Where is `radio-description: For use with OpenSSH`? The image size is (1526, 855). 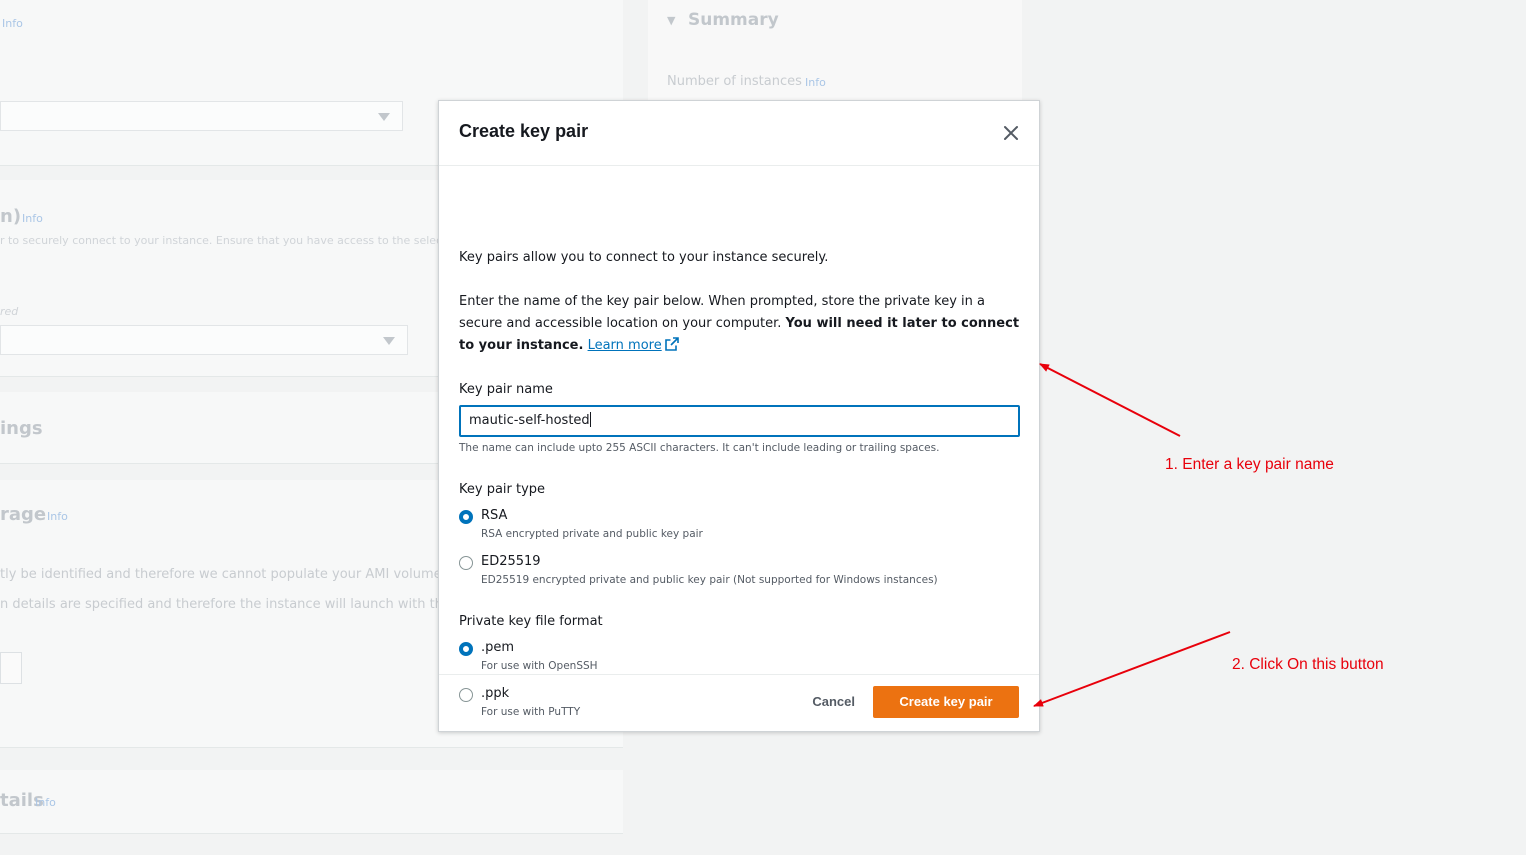 radio-description: For use with OpenSSH is located at coordinates (539, 666).